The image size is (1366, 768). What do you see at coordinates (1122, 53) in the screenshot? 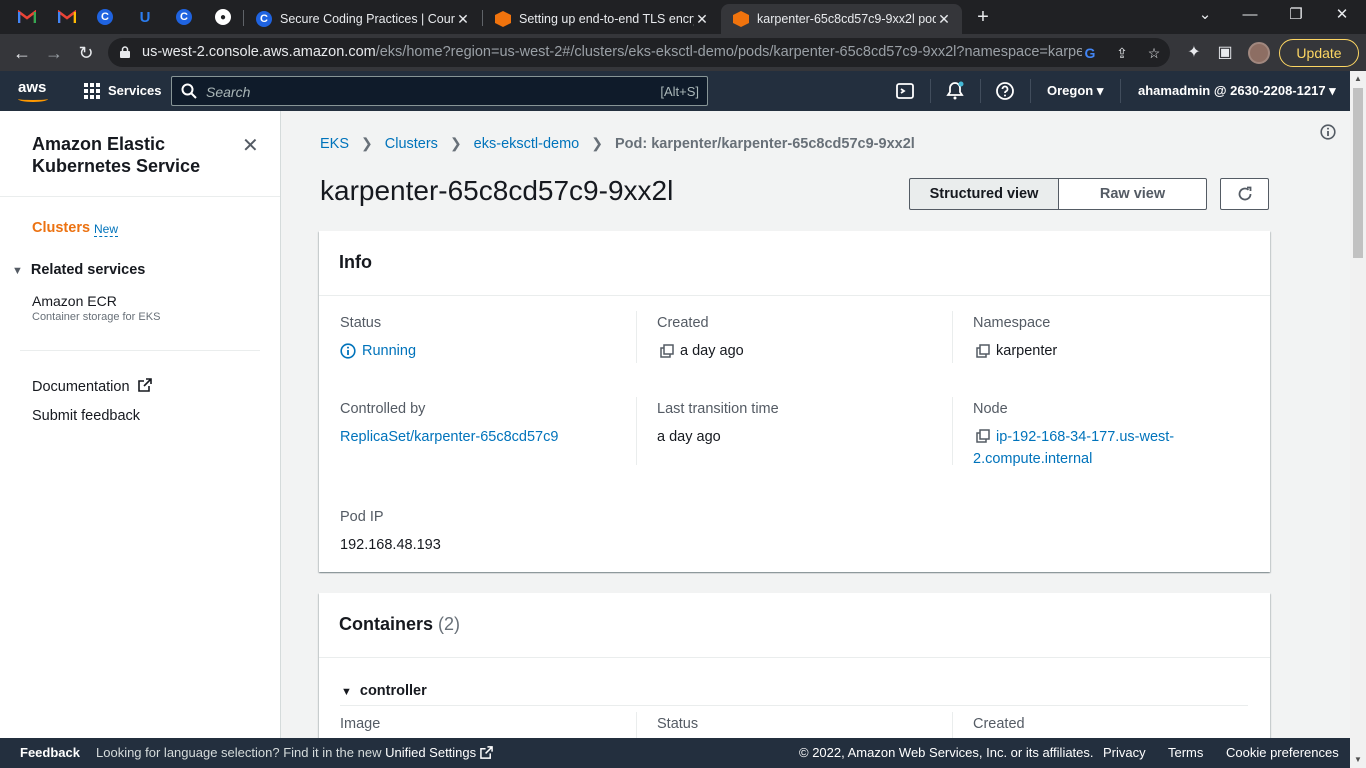
I see `share-icon: ⇪` at bounding box center [1122, 53].